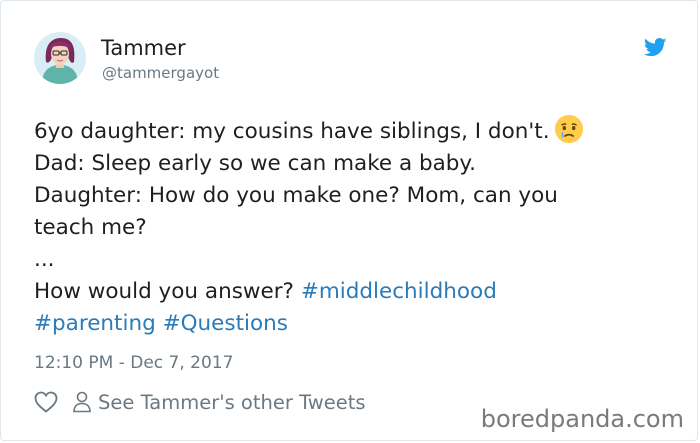 This screenshot has width=700, height=443. I want to click on author-handle: @tammergayot, so click(160, 73).